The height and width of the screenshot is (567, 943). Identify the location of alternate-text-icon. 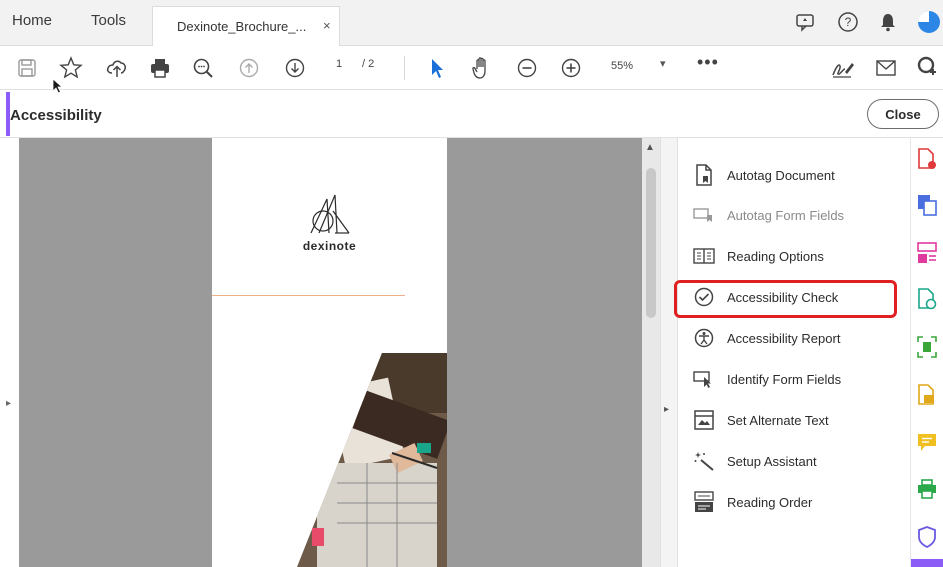
(704, 420).